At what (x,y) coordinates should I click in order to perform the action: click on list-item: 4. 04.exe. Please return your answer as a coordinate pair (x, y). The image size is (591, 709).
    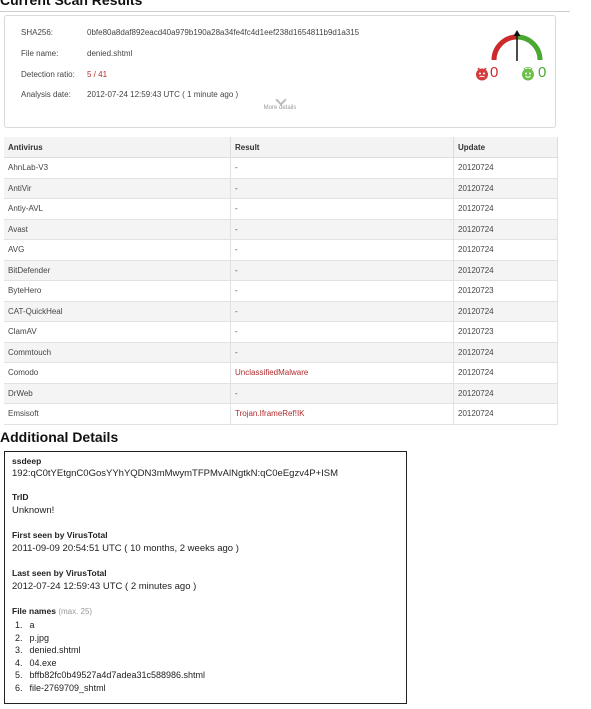
    Looking at the image, I should click on (110, 664).